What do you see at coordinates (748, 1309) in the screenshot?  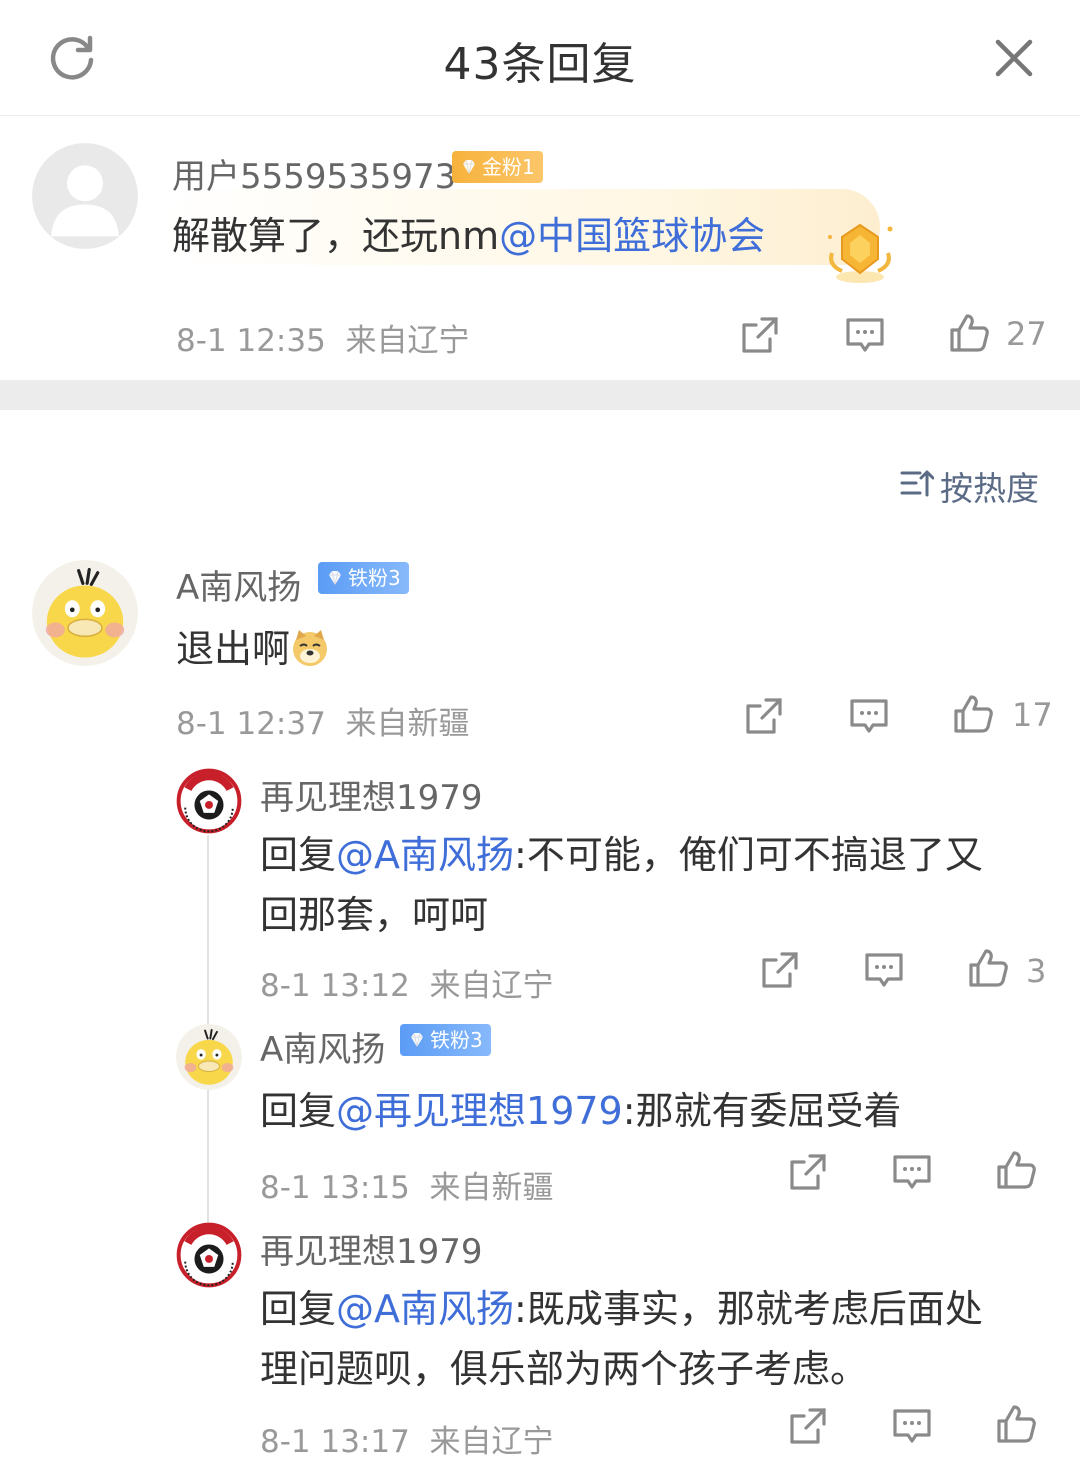 I see `sub-reply-body: :既成事实，那就考虑后面处` at bounding box center [748, 1309].